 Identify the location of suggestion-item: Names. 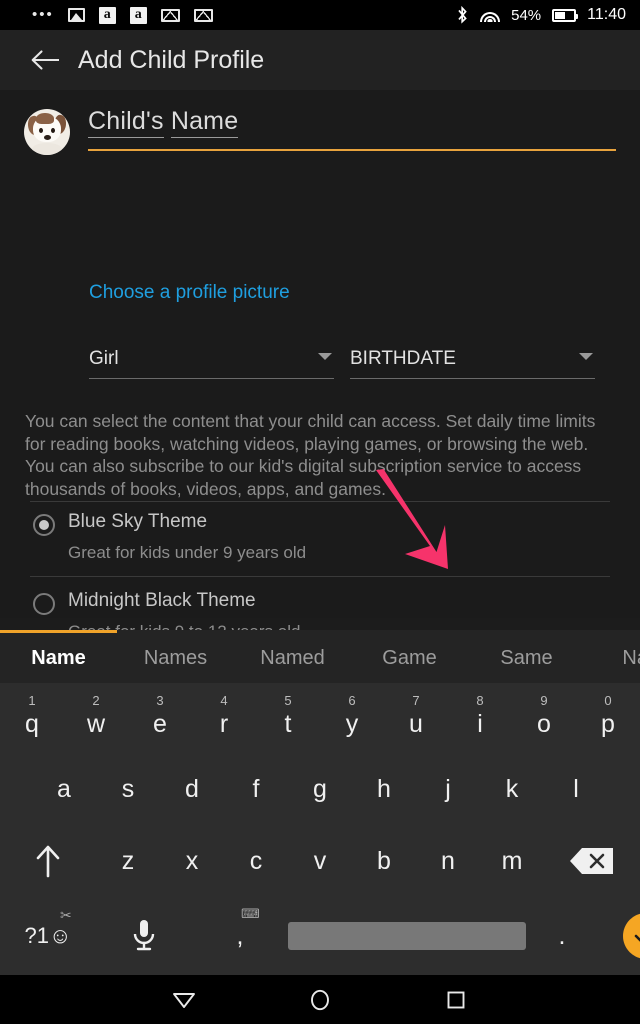
(175, 658).